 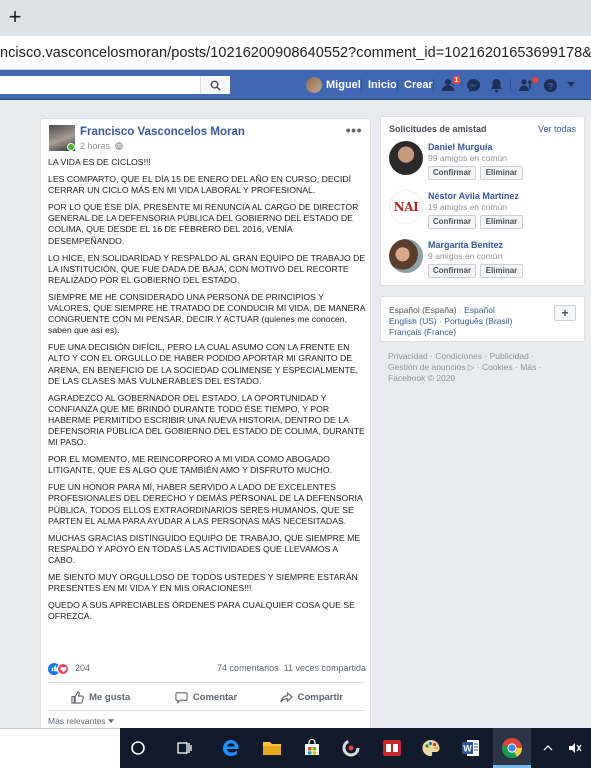 What do you see at coordinates (397, 85) in the screenshot?
I see `nav-separator` at bounding box center [397, 85].